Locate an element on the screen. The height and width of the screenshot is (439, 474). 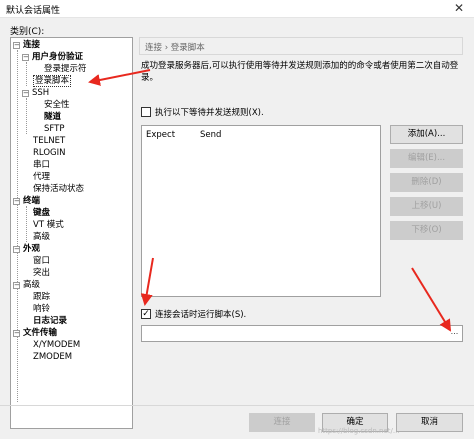
tree-item-label: 登录脚本 is located at coordinates (52, 81).